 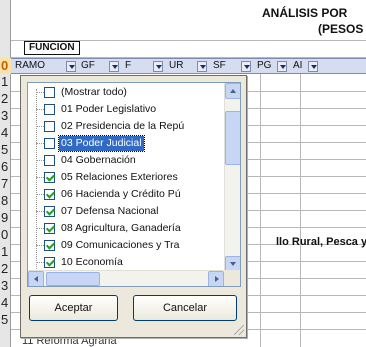 I want to click on ur-filter-dropdown-icon, so click(x=202, y=66).